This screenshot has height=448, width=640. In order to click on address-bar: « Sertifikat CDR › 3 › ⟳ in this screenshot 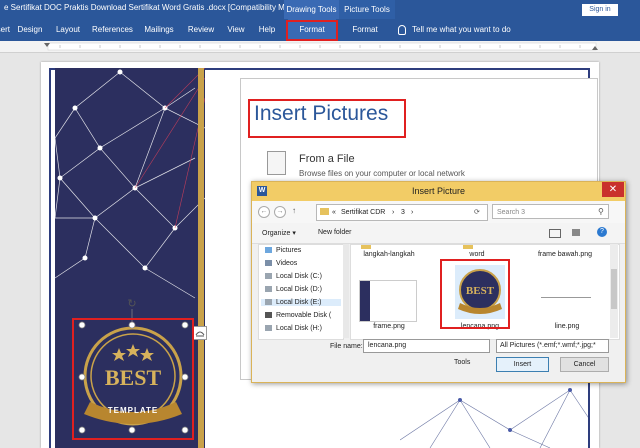, I will do `click(402, 212)`.